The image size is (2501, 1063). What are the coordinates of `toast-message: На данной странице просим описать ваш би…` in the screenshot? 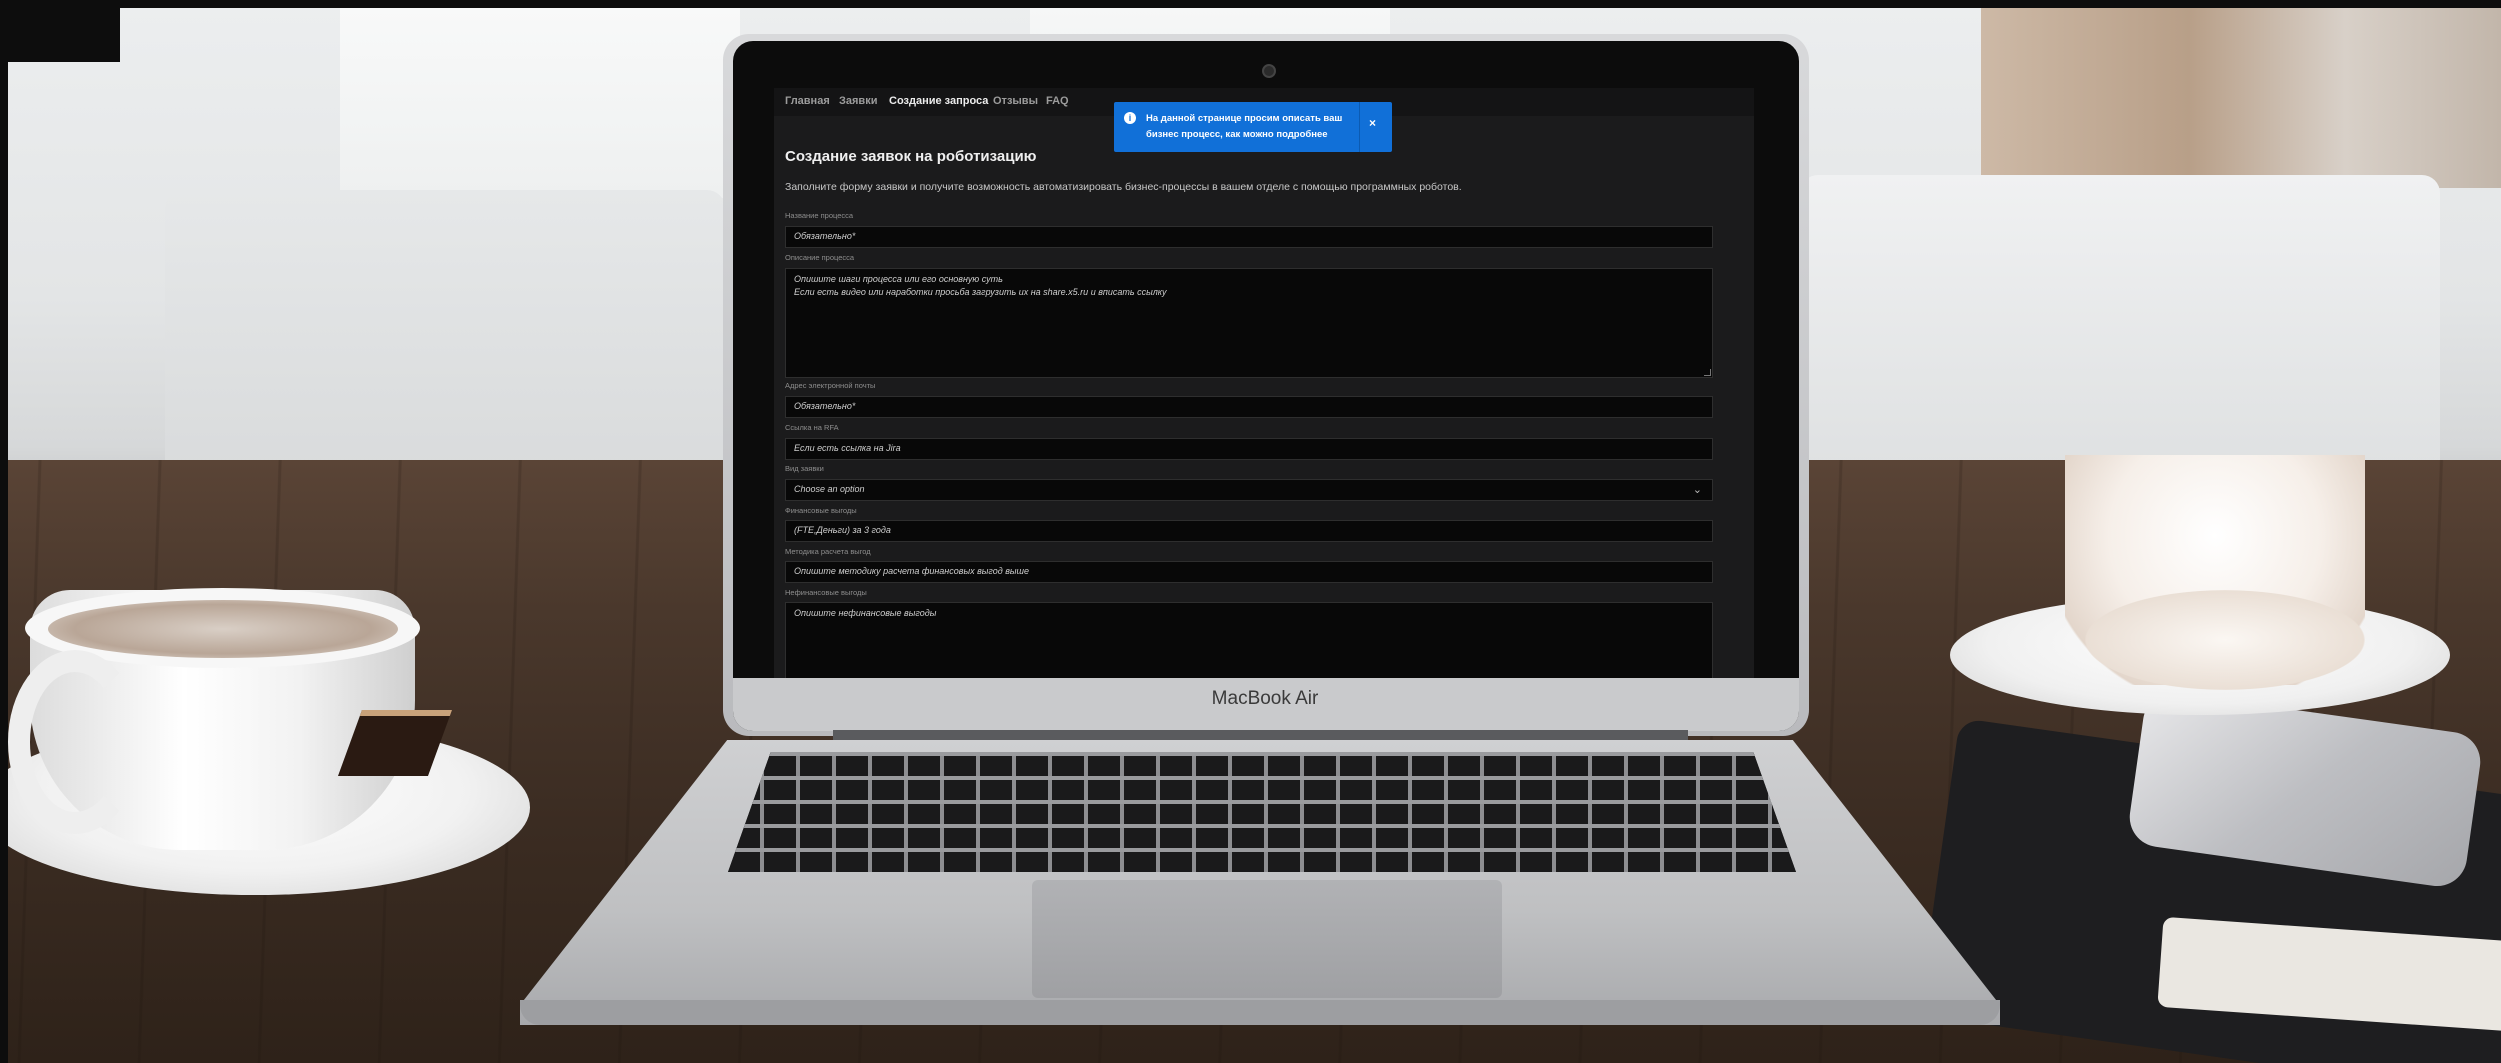 It's located at (1246, 127).